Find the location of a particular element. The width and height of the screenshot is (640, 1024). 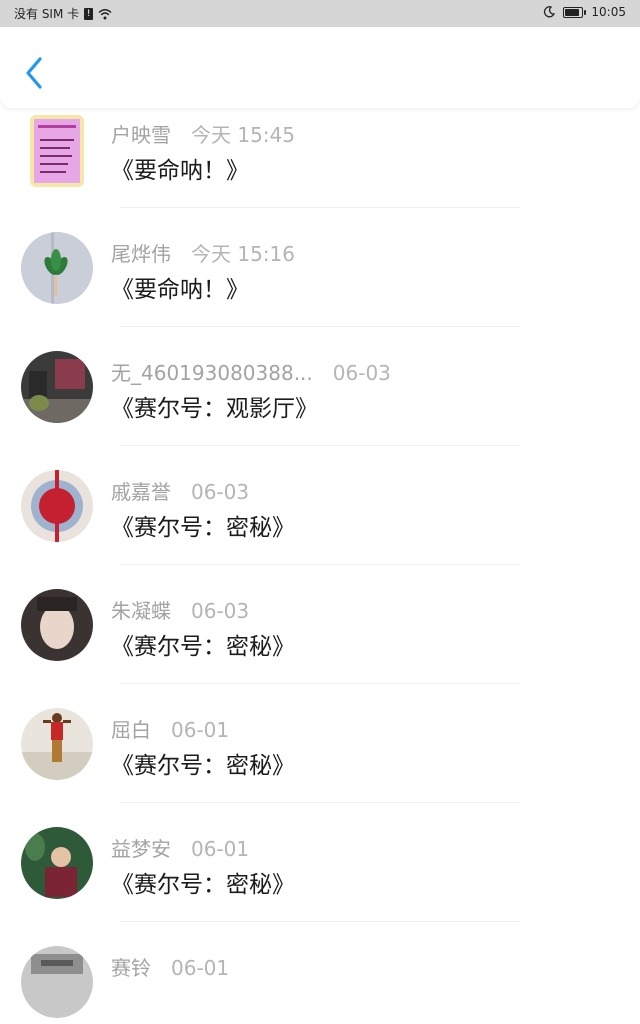

status-bar: 没有 SIM 卡 ! 10:05 is located at coordinates (320, 13).